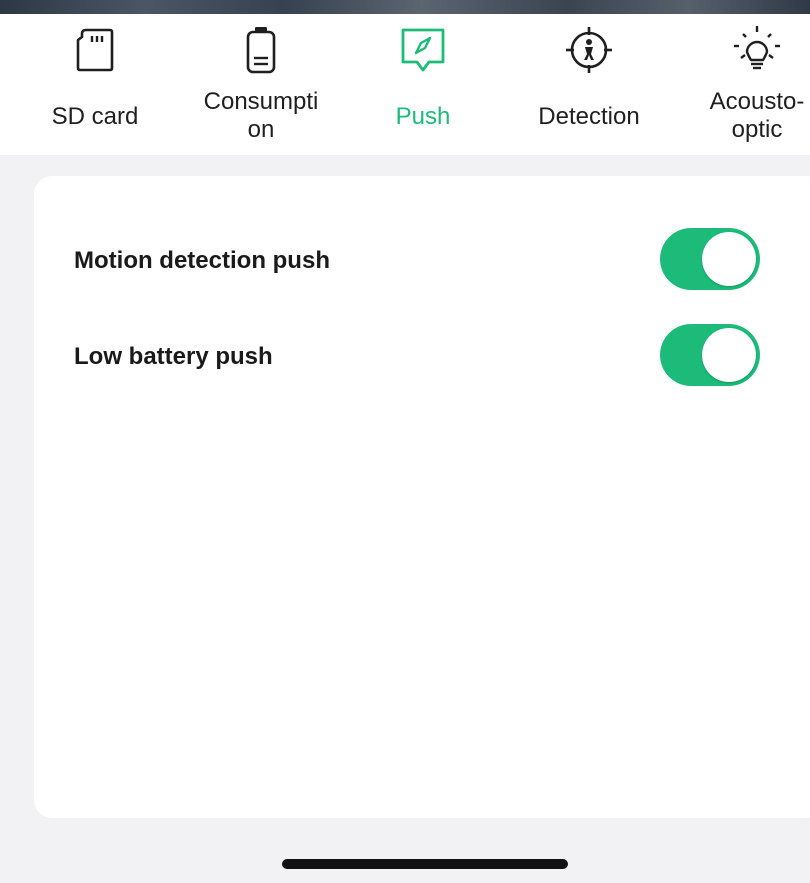 The width and height of the screenshot is (810, 883). Describe the element at coordinates (757, 115) in the screenshot. I see `tab-label: Acousto- optic` at that location.